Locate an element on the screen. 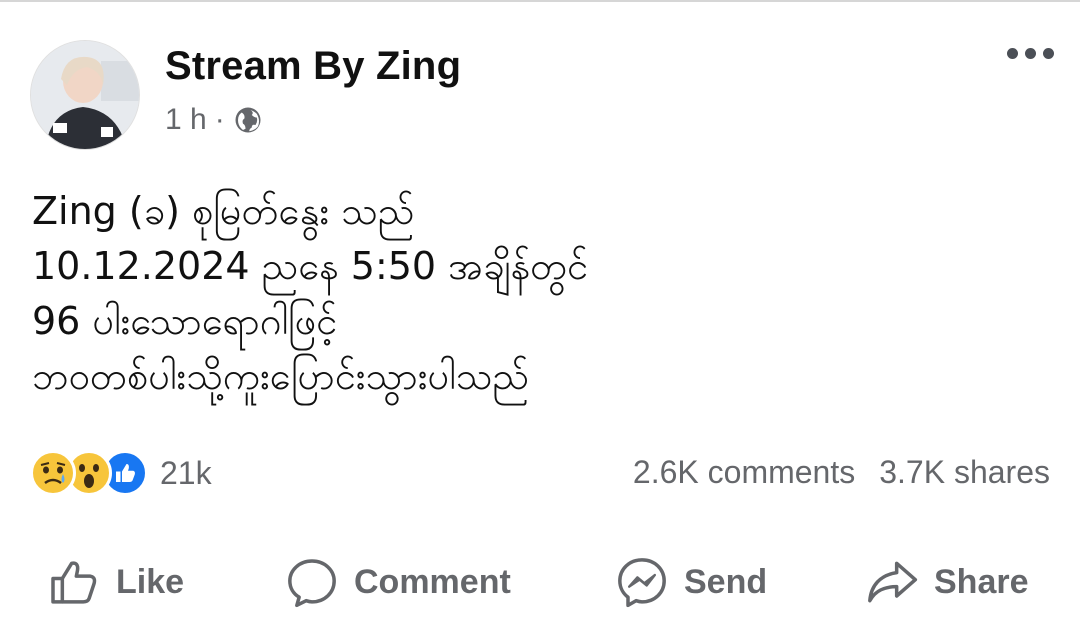 The height and width of the screenshot is (632, 1080). post-line: 96 ပါးသောရောဂါဖြင့် is located at coordinates (185, 321).